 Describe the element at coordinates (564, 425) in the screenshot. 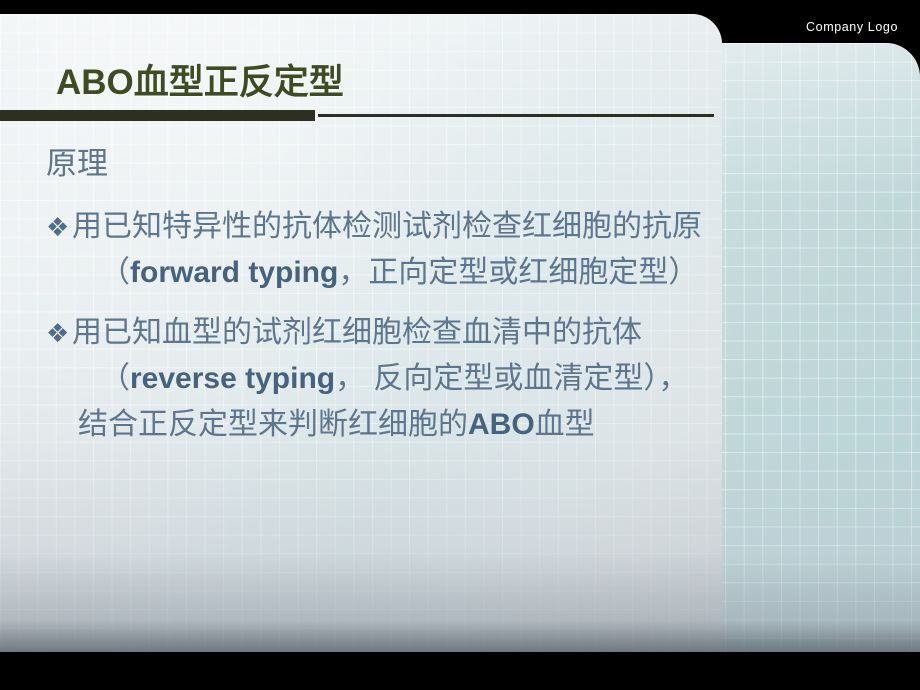

I see `closing-suffix: 血型` at that location.